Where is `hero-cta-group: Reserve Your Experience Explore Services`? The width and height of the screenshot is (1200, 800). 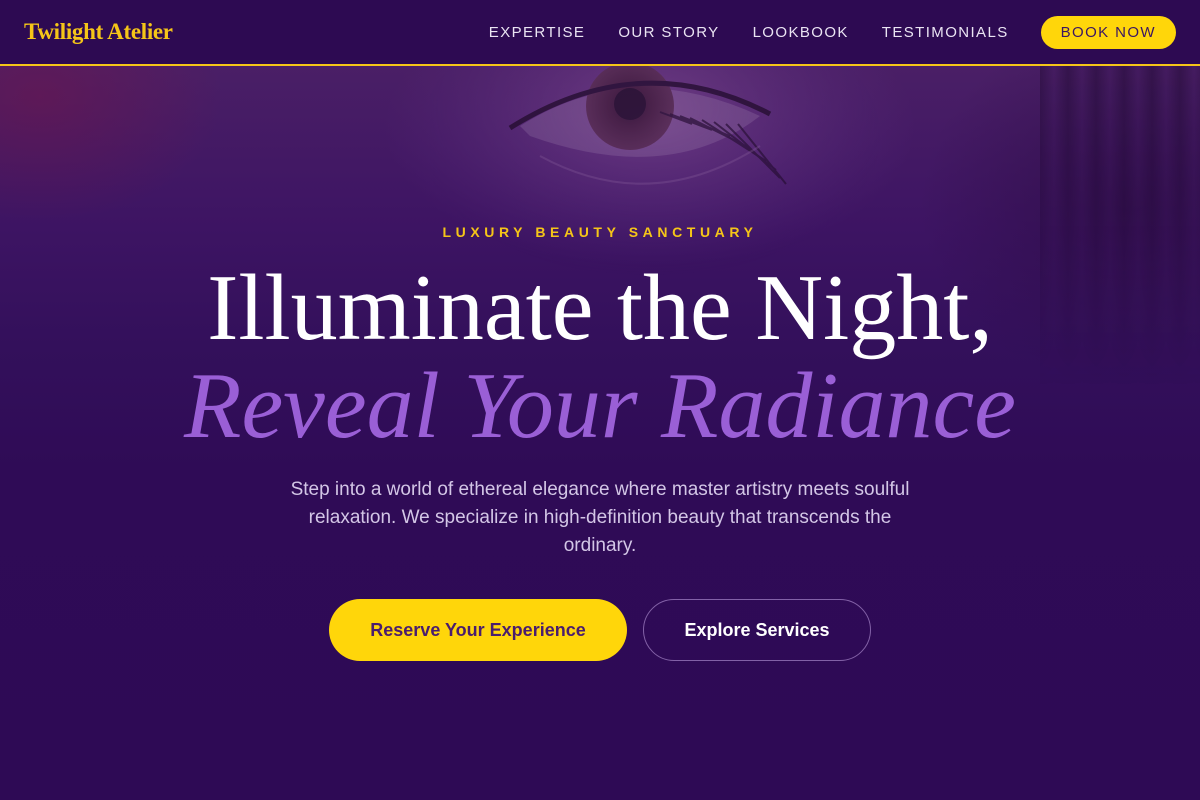 hero-cta-group: Reserve Your Experience Explore Services is located at coordinates (600, 630).